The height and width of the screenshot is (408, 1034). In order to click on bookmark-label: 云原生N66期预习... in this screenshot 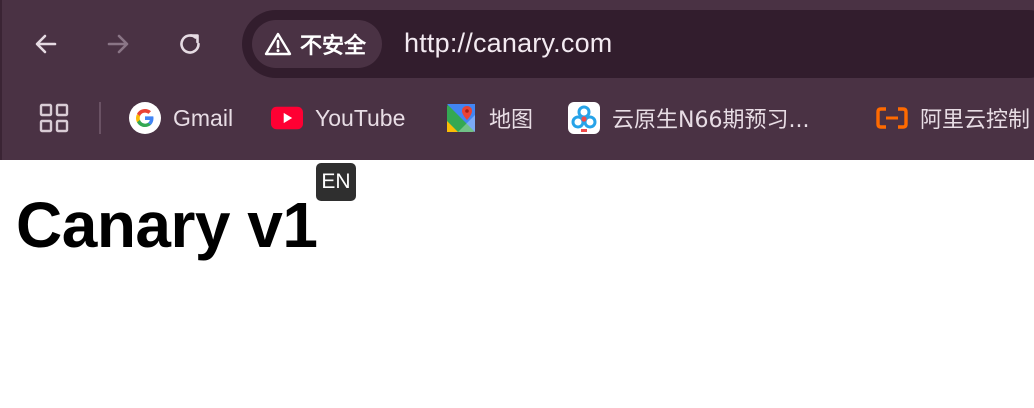, I will do `click(711, 120)`.